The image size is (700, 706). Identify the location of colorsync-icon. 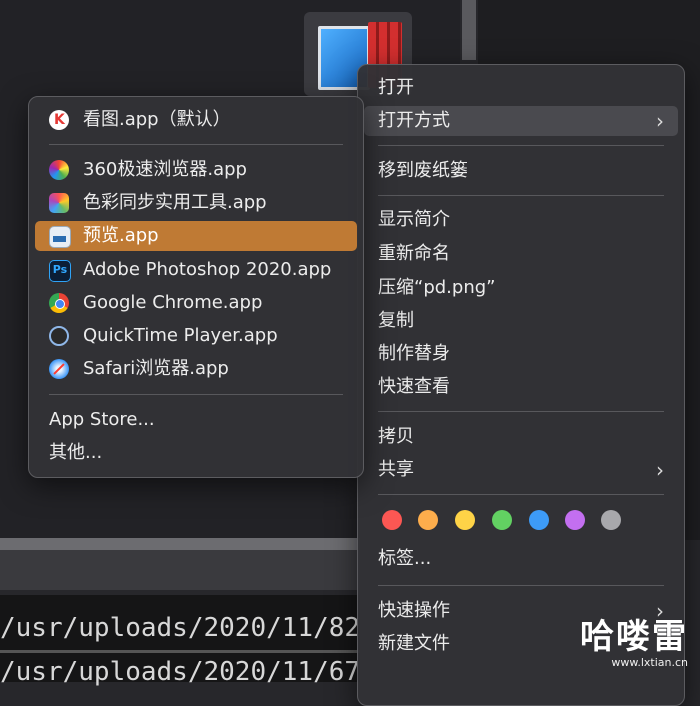
(59, 203).